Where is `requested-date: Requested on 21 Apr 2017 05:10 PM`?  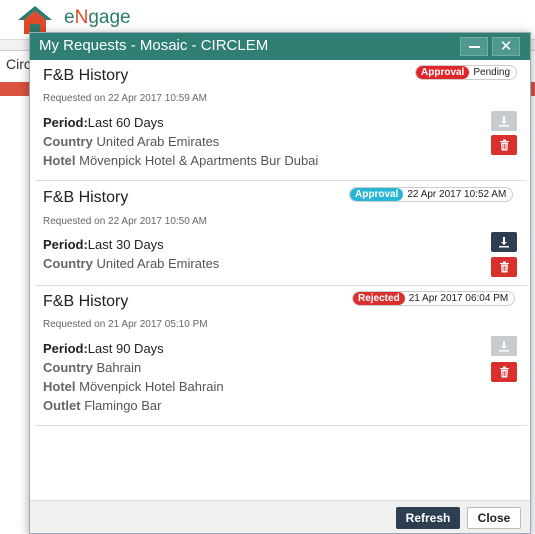 requested-date: Requested on 21 Apr 2017 05:10 PM is located at coordinates (125, 324).